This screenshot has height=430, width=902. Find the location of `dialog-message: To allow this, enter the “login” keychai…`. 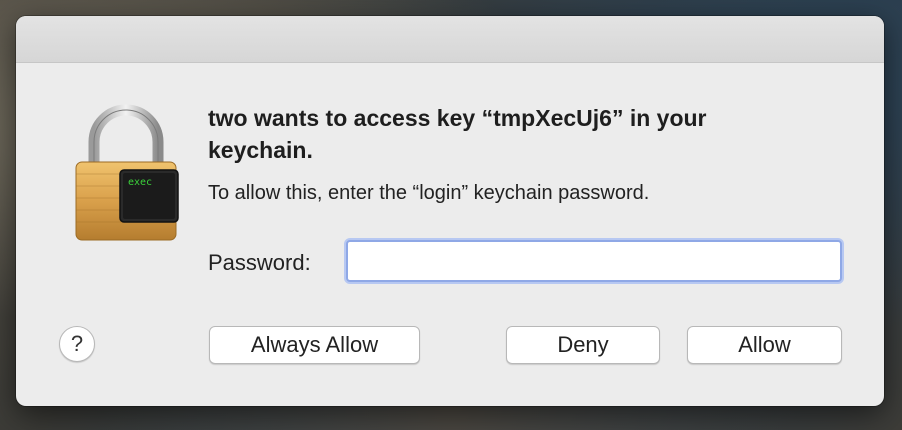

dialog-message: To allow this, enter the “login” keychai… is located at coordinates (429, 193).